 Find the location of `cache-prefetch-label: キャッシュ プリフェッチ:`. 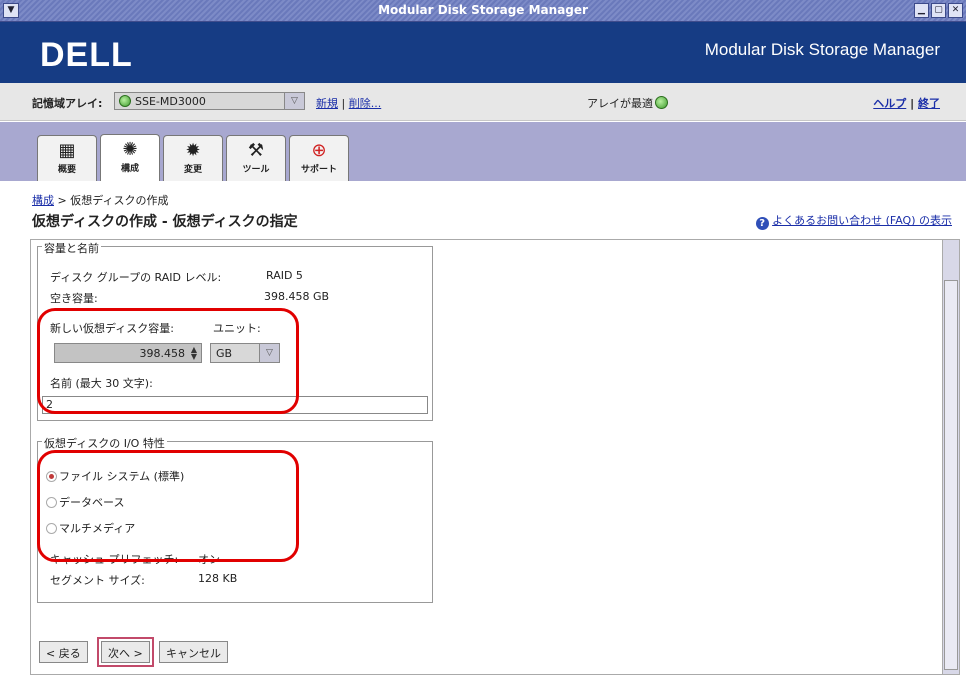

cache-prefetch-label: キャッシュ プリフェッチ: is located at coordinates (114, 559).